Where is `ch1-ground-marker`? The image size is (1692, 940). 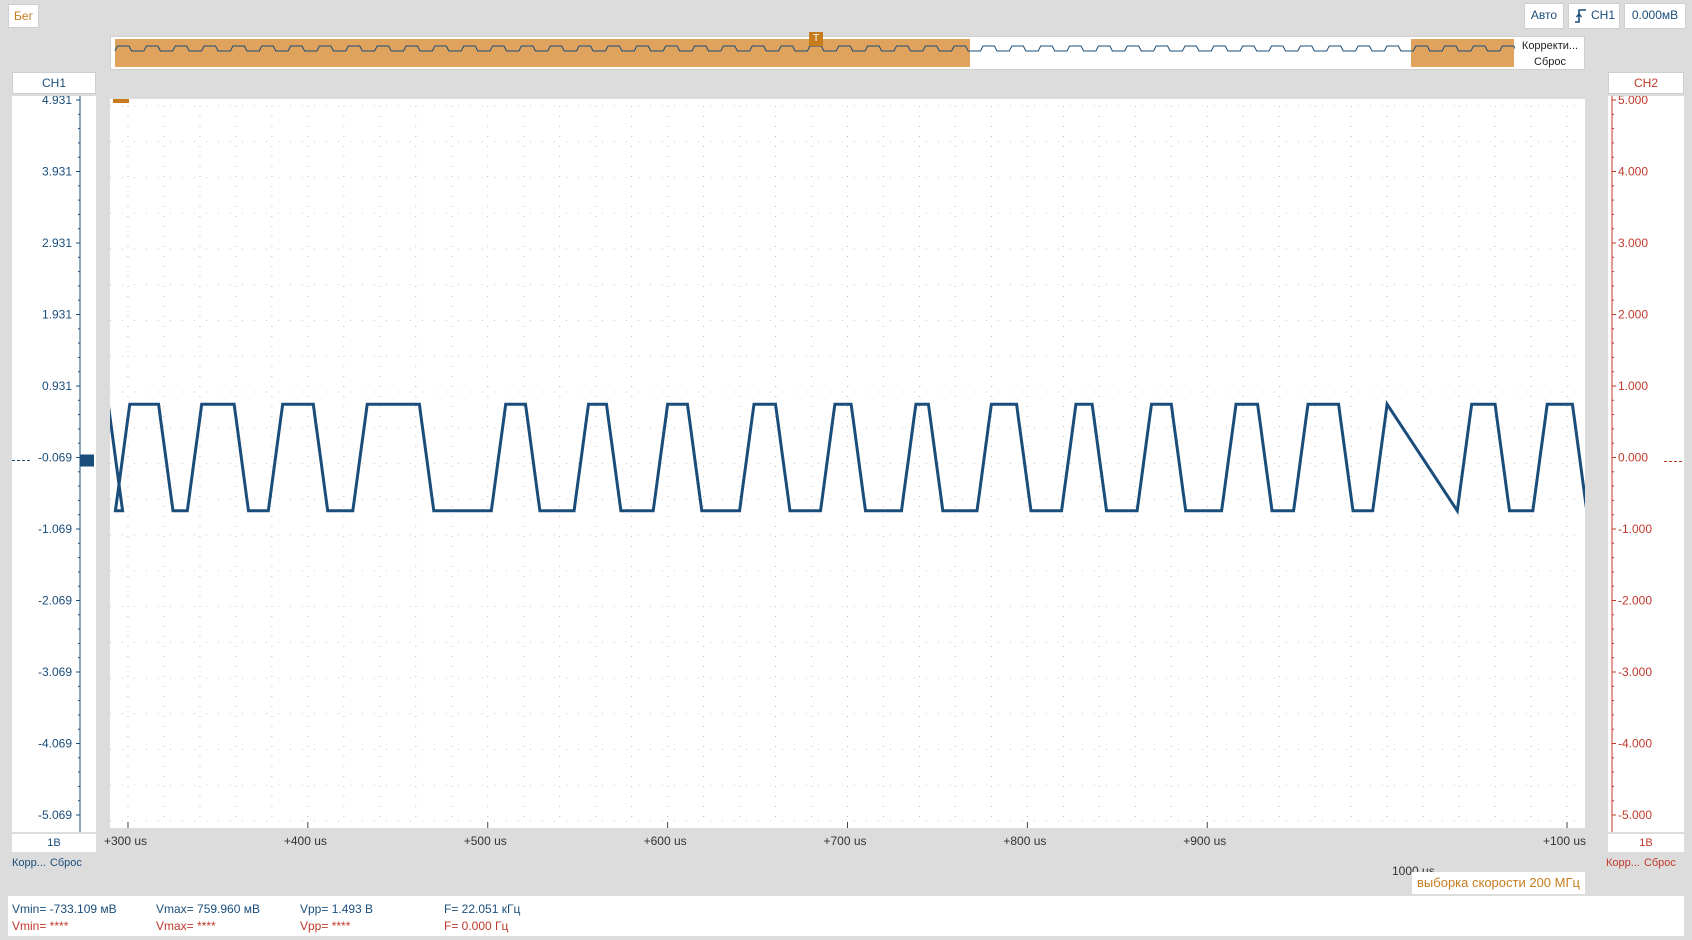 ch1-ground-marker is located at coordinates (87, 460).